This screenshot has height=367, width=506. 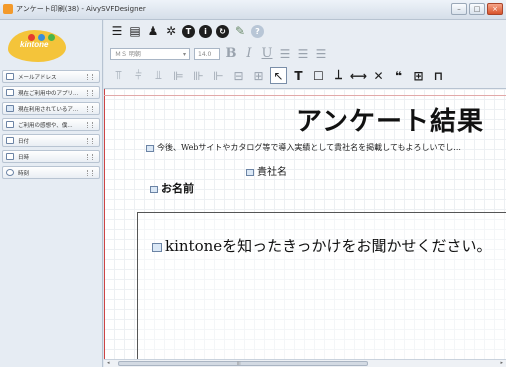 I want to click on sidebar-item-label: 日付, so click(x=24, y=142).